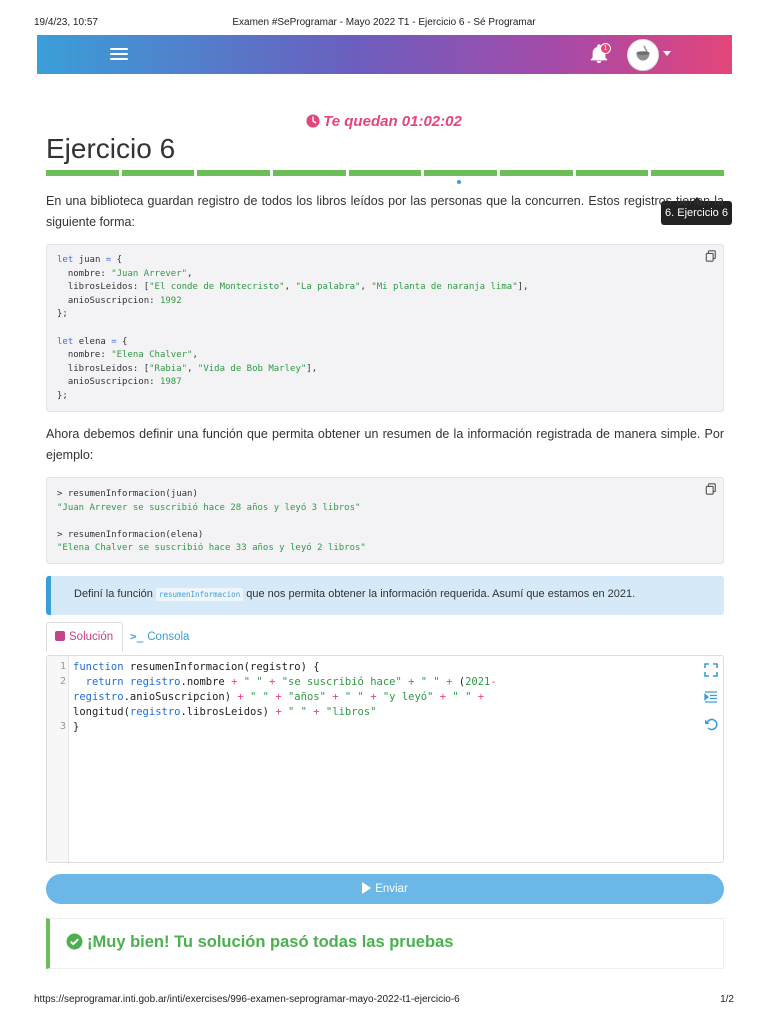  Describe the element at coordinates (667, 53) in the screenshot. I see `chevron-down-icon` at that location.